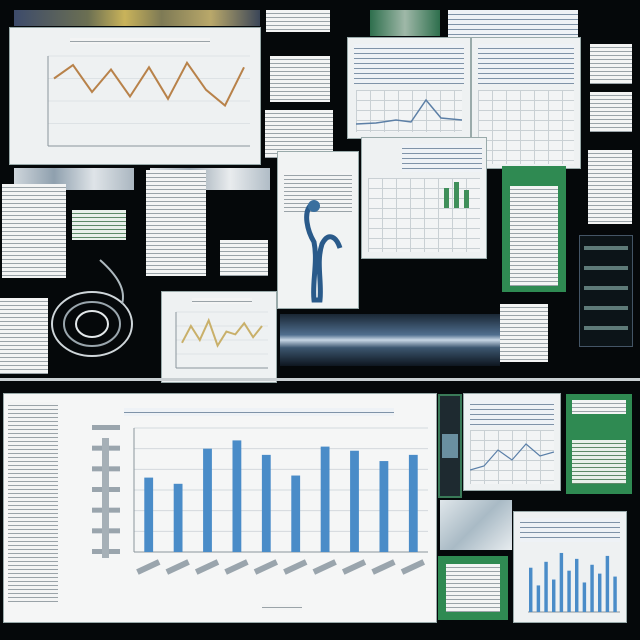  What do you see at coordinates (405, 23) in the screenshot?
I see `green-header-thumbnail` at bounding box center [405, 23].